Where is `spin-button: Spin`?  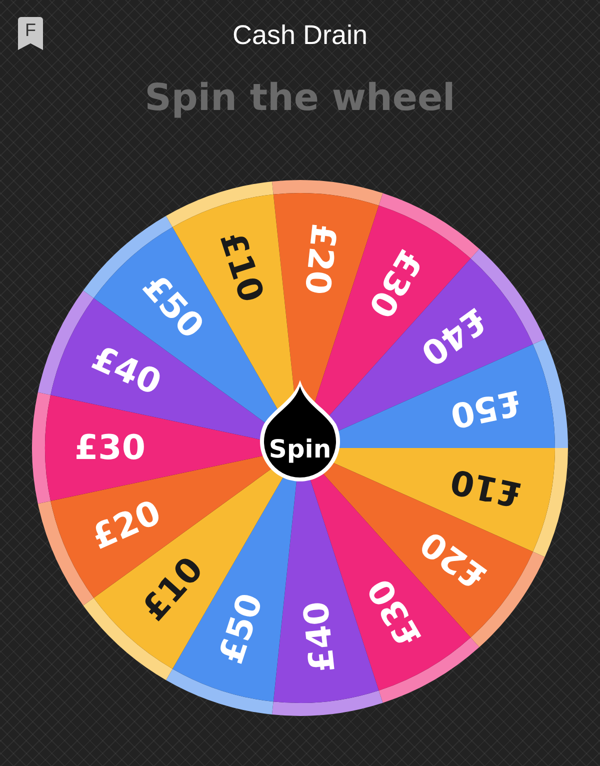 spin-button: Spin is located at coordinates (300, 431).